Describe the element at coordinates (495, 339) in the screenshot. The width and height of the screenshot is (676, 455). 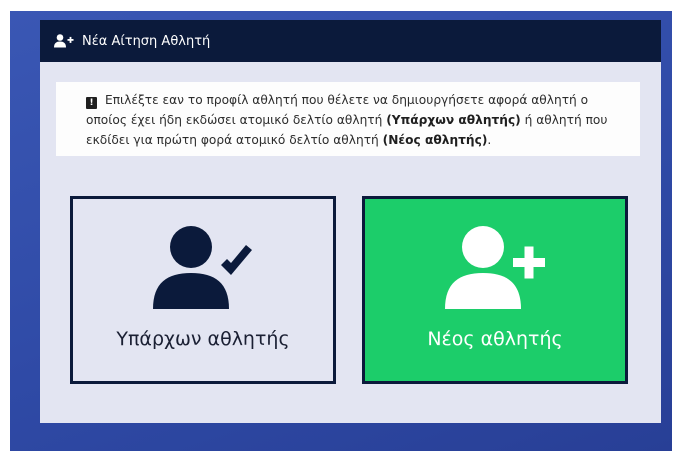
I see `new-athlete-label: Νέος αθλητής` at that location.